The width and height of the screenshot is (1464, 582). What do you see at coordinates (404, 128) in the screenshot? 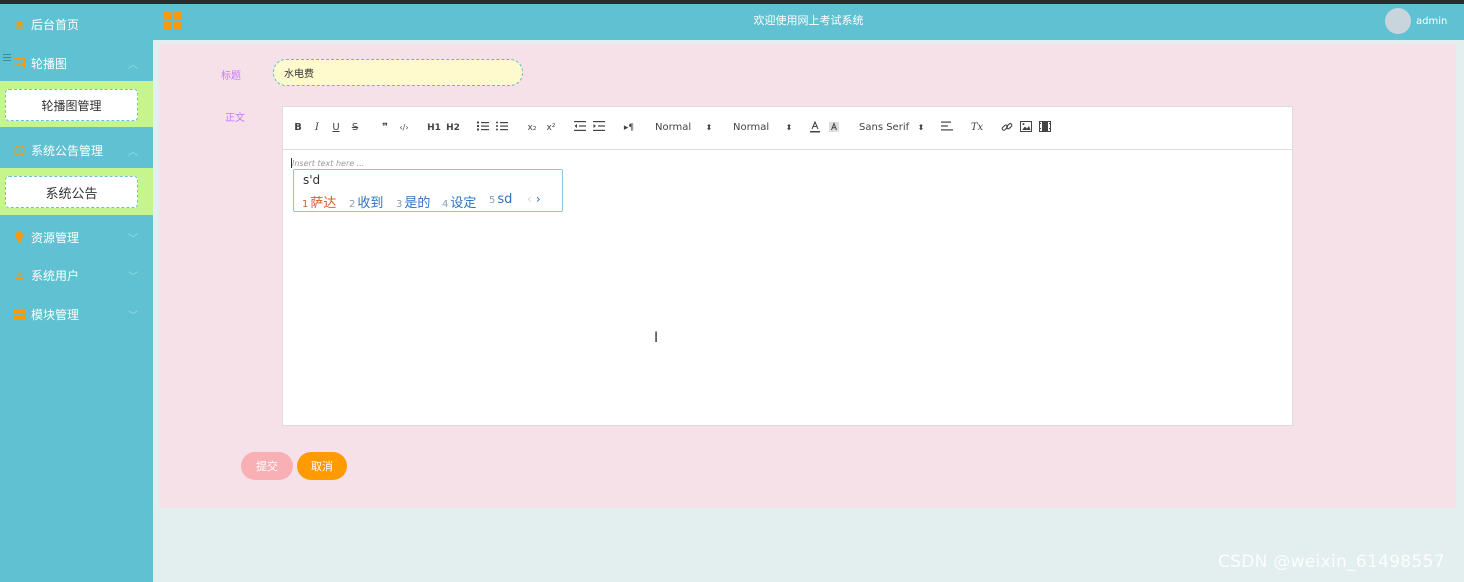
I see `code-button: ‹/›` at bounding box center [404, 128].